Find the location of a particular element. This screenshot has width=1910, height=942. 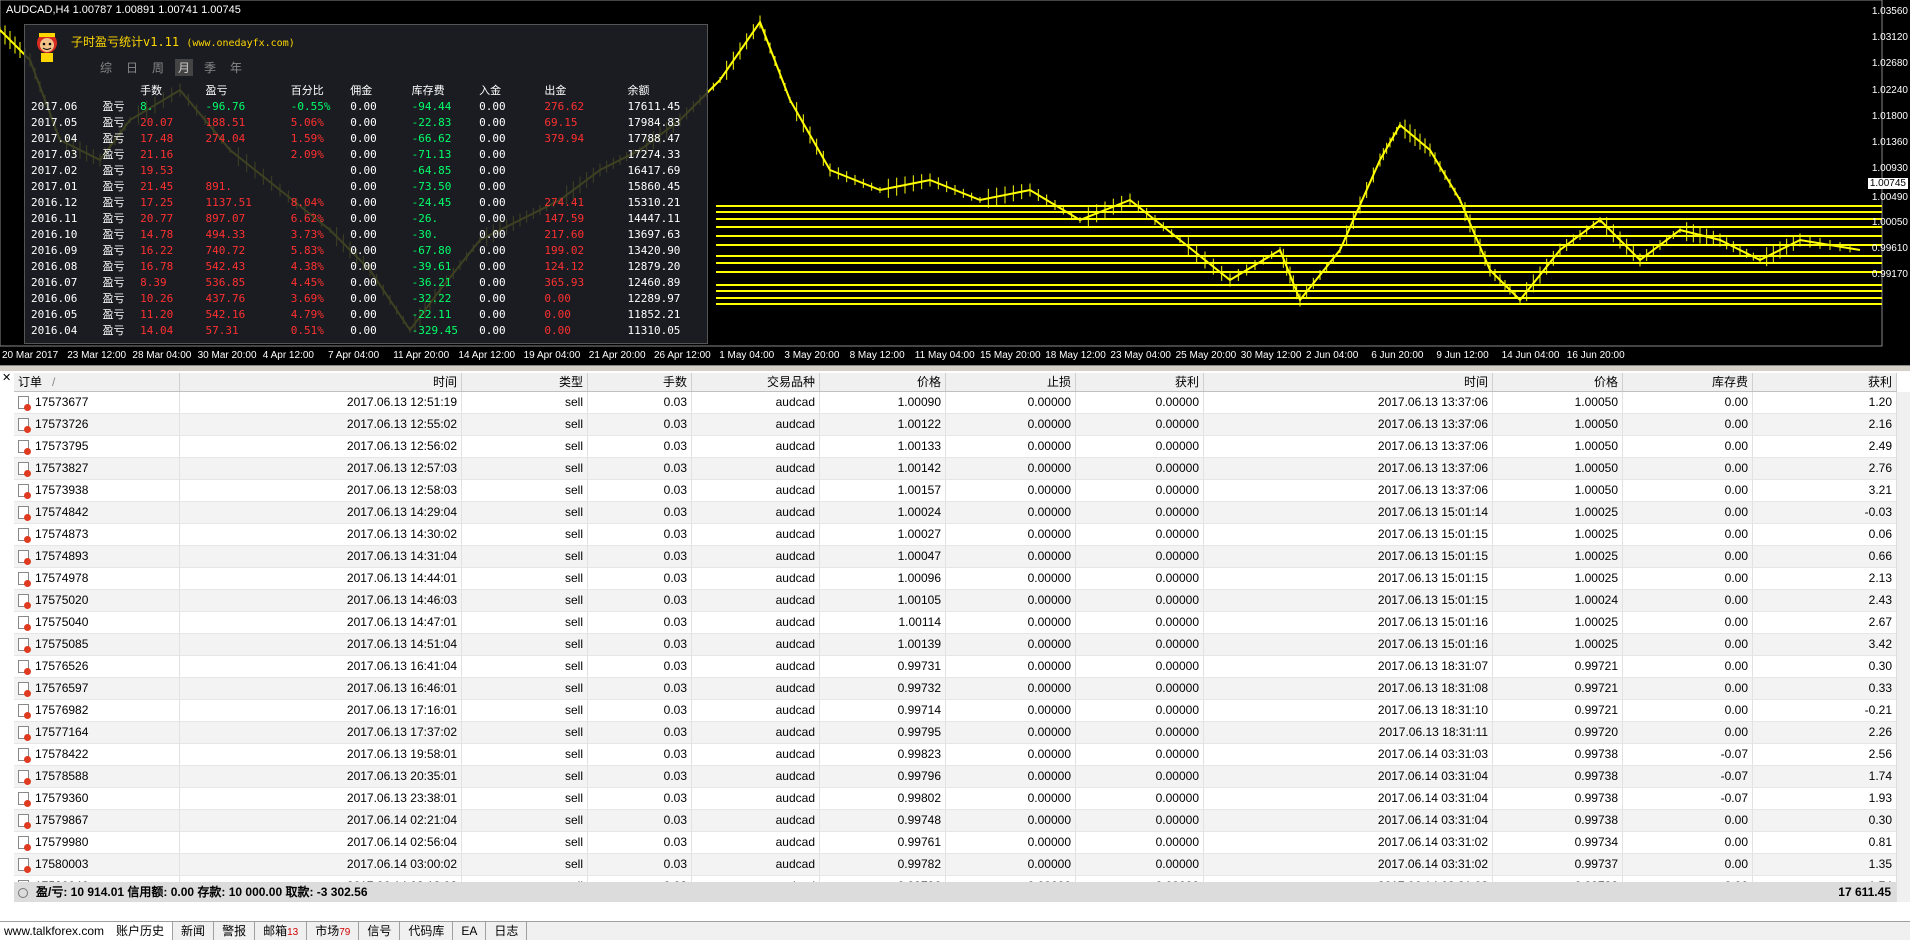

stats-deposit: 0.00 is located at coordinates (492, 202).